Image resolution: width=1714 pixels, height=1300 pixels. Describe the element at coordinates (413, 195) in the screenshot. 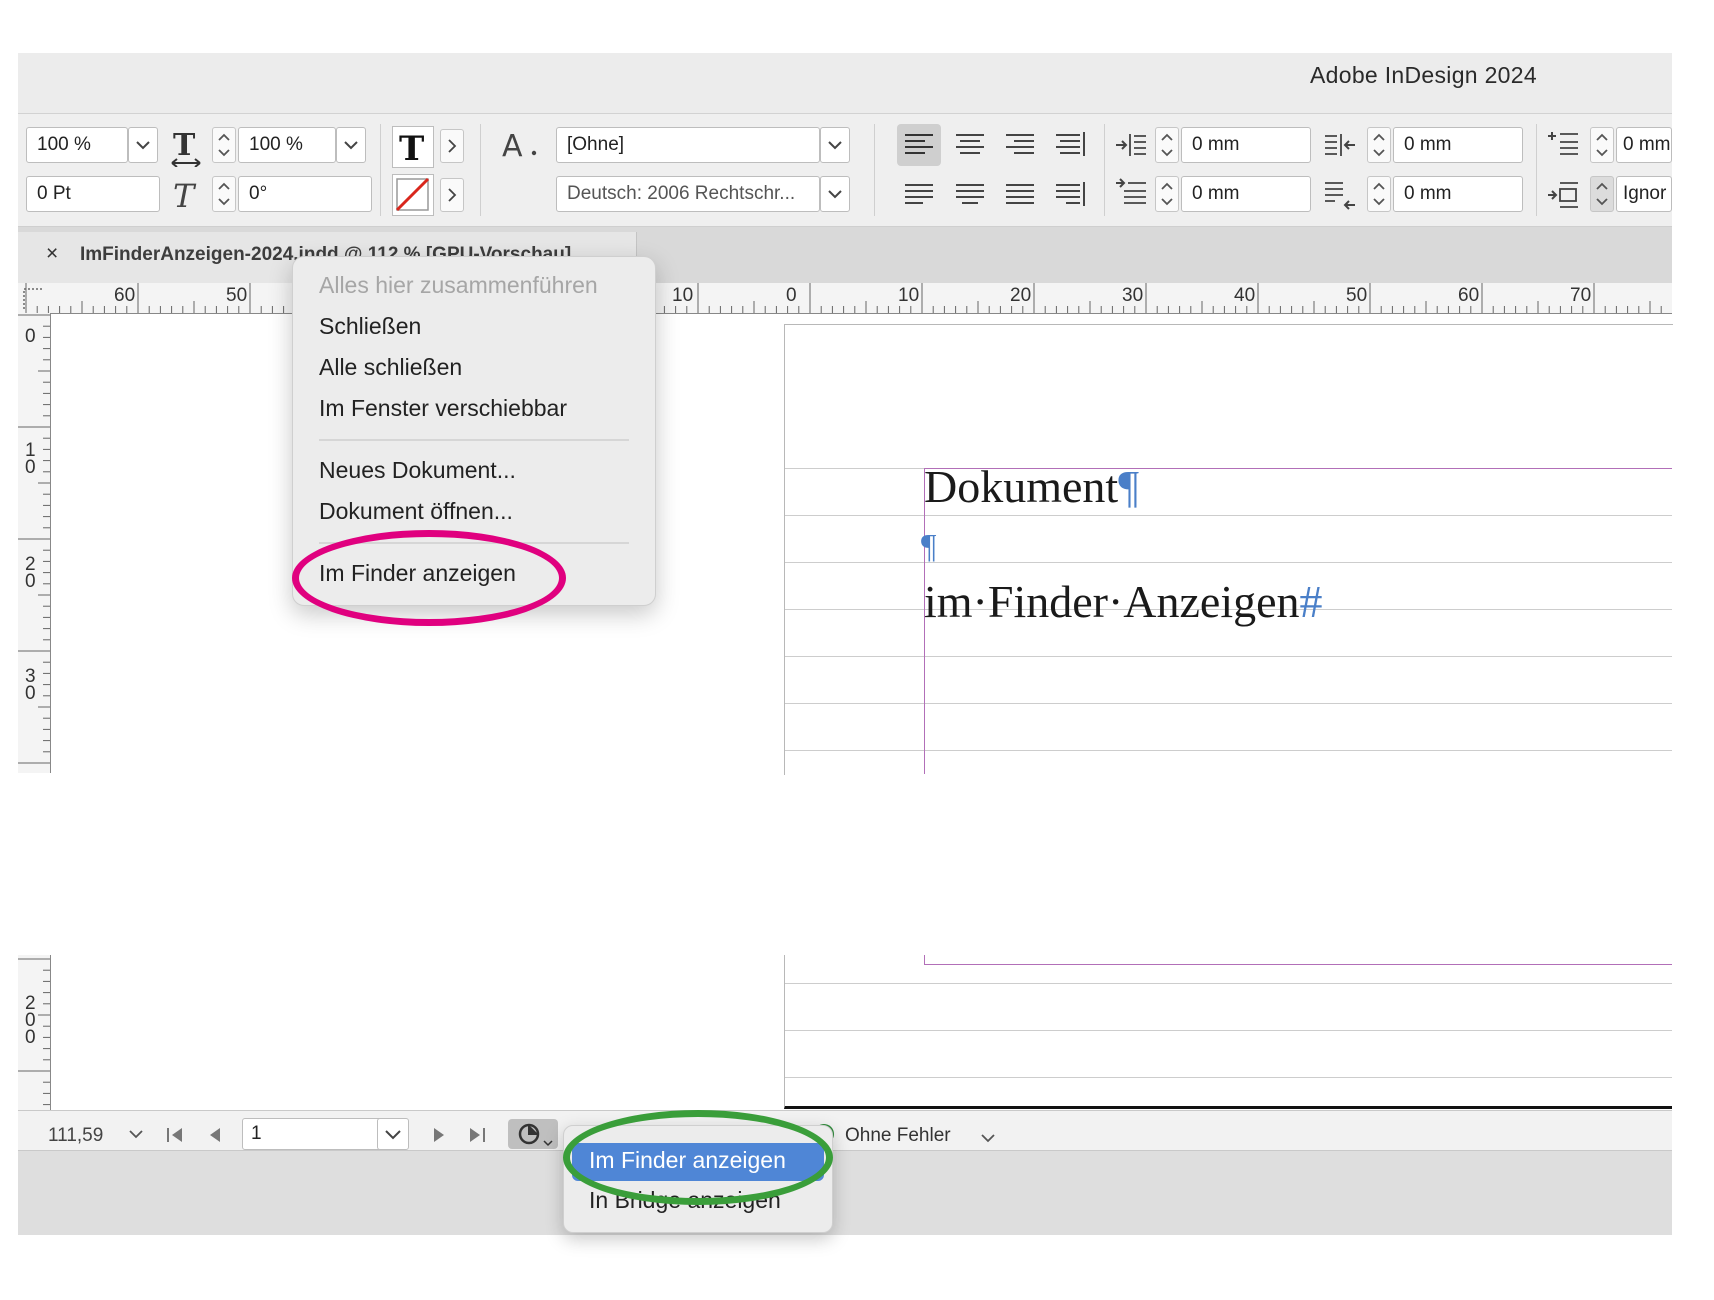

I see `stroke-none-icon` at that location.